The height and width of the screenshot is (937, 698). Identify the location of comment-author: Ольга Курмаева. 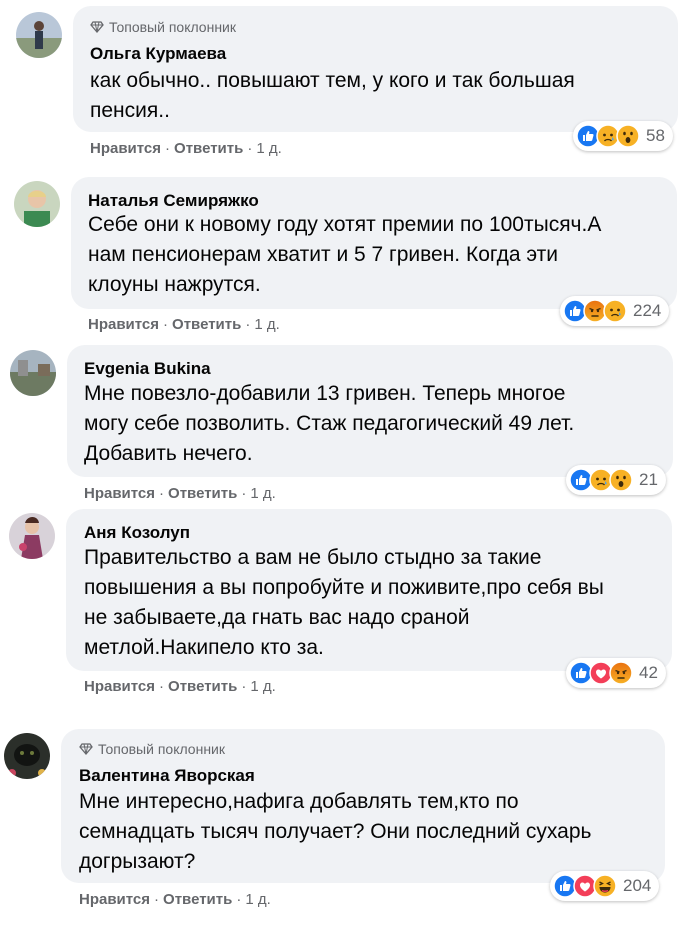
(158, 54).